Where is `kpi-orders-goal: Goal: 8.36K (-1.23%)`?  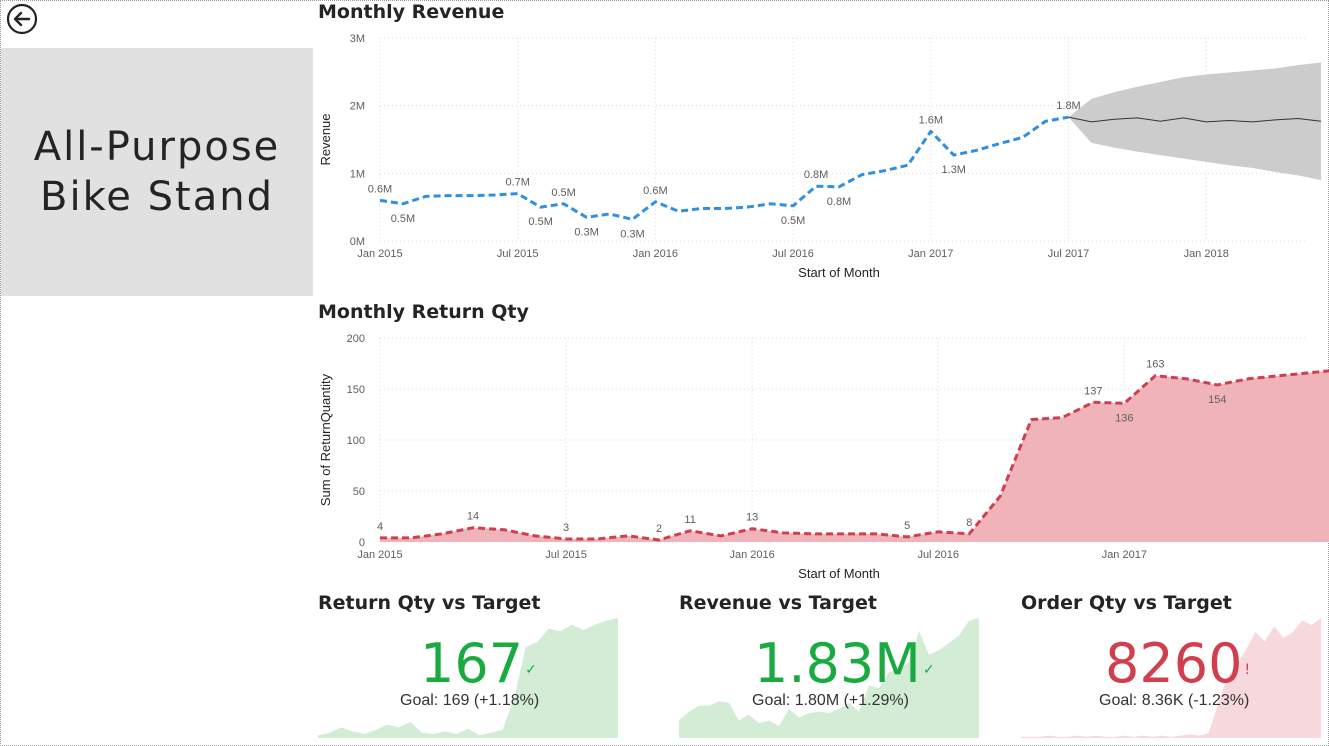
kpi-orders-goal: Goal: 8.36K (-1.23%) is located at coordinates (1174, 700).